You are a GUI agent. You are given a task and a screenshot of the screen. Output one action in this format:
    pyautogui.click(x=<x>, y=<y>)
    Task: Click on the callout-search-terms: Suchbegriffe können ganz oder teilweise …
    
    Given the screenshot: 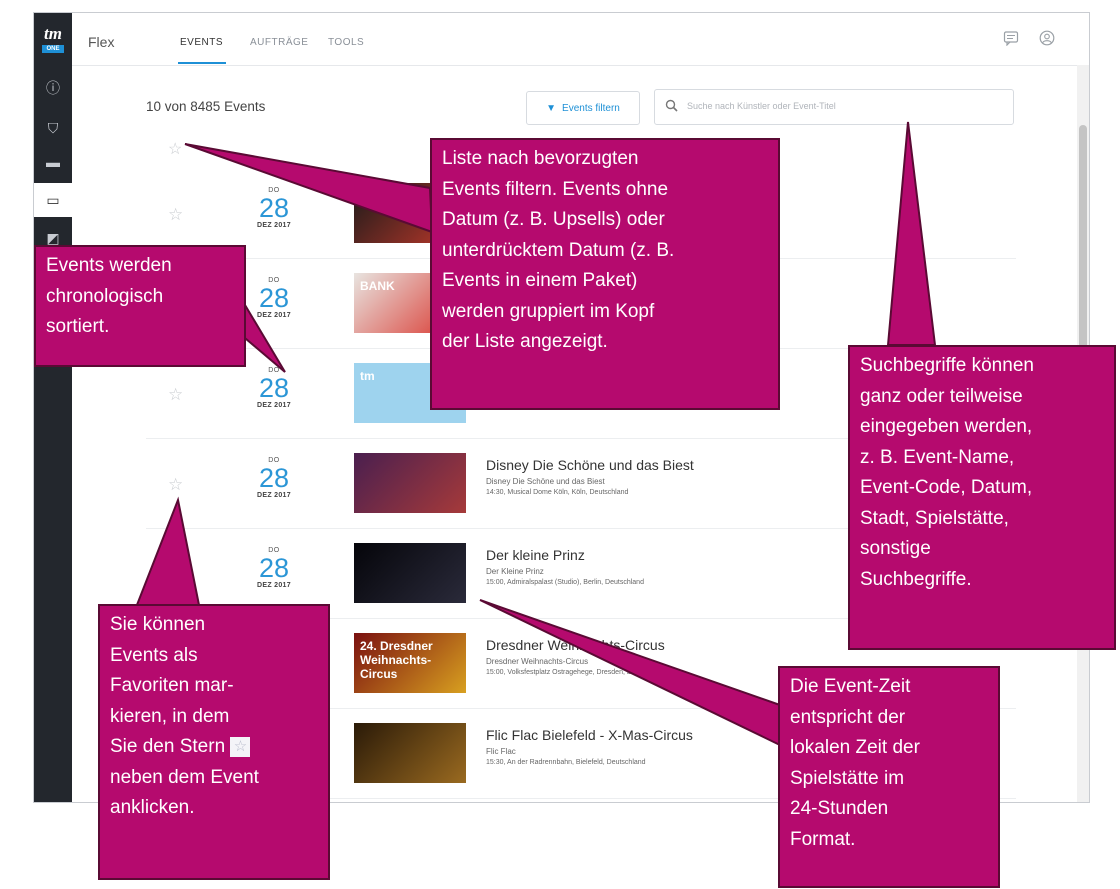 What is the action you would take?
    pyautogui.click(x=982, y=497)
    